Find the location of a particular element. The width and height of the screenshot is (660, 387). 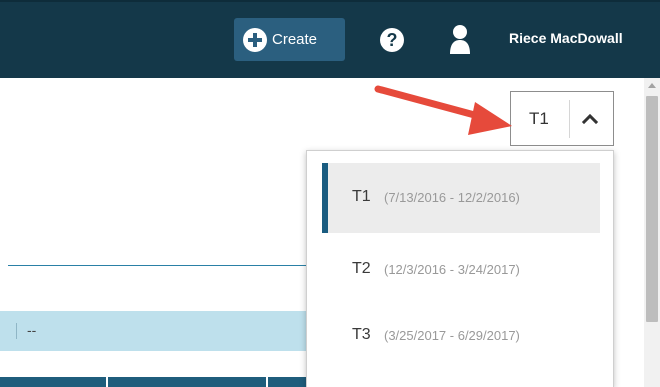

dropdown-option-t2: T2 (12/3/2016 - 3/24/2017) is located at coordinates (461, 270).